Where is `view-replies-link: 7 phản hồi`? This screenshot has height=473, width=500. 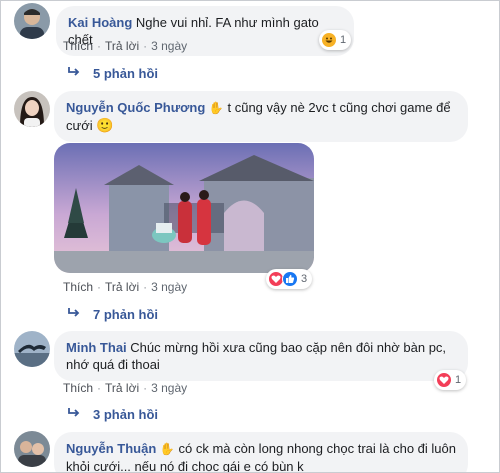 view-replies-link: 7 phản hồi is located at coordinates (112, 314).